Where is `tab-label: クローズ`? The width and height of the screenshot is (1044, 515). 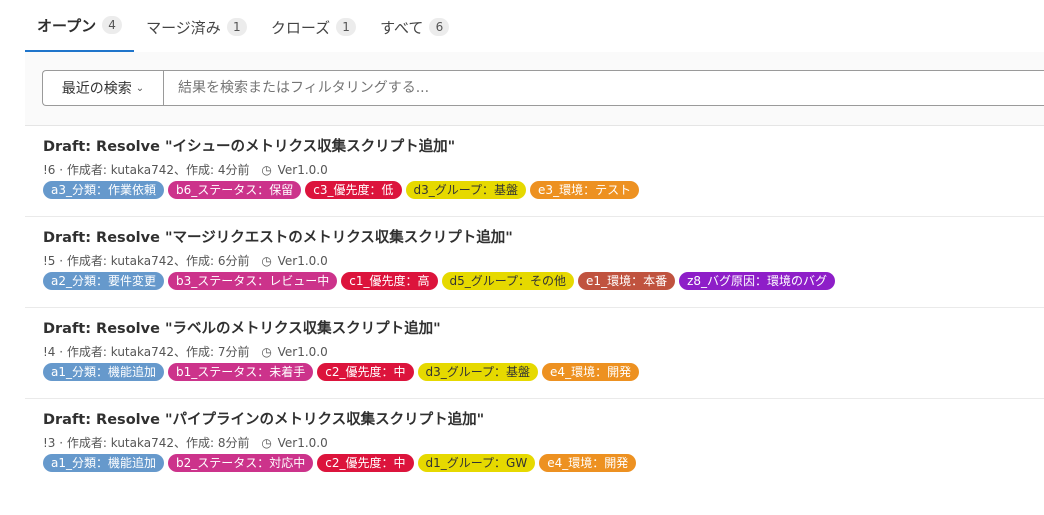
tab-label: クローズ is located at coordinates (300, 27).